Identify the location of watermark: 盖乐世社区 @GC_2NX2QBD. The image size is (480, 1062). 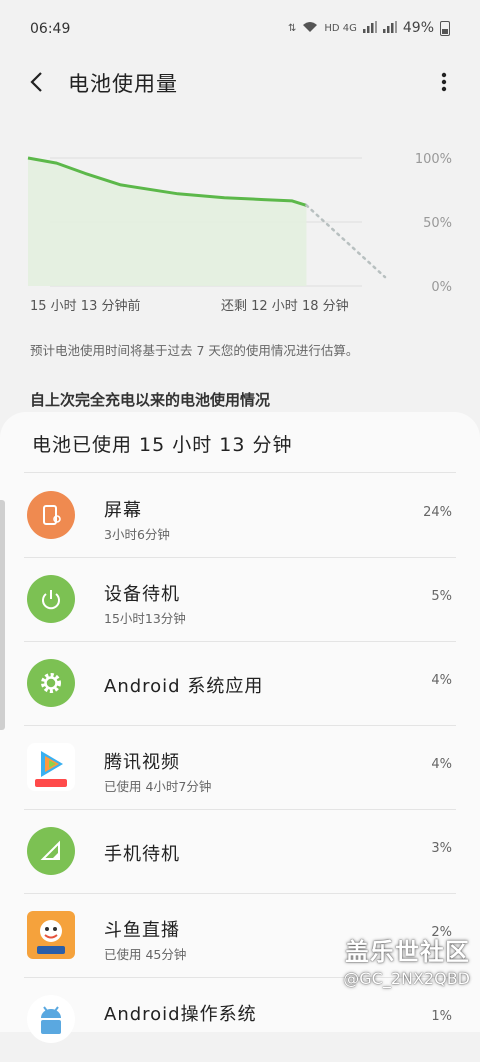
(406, 960).